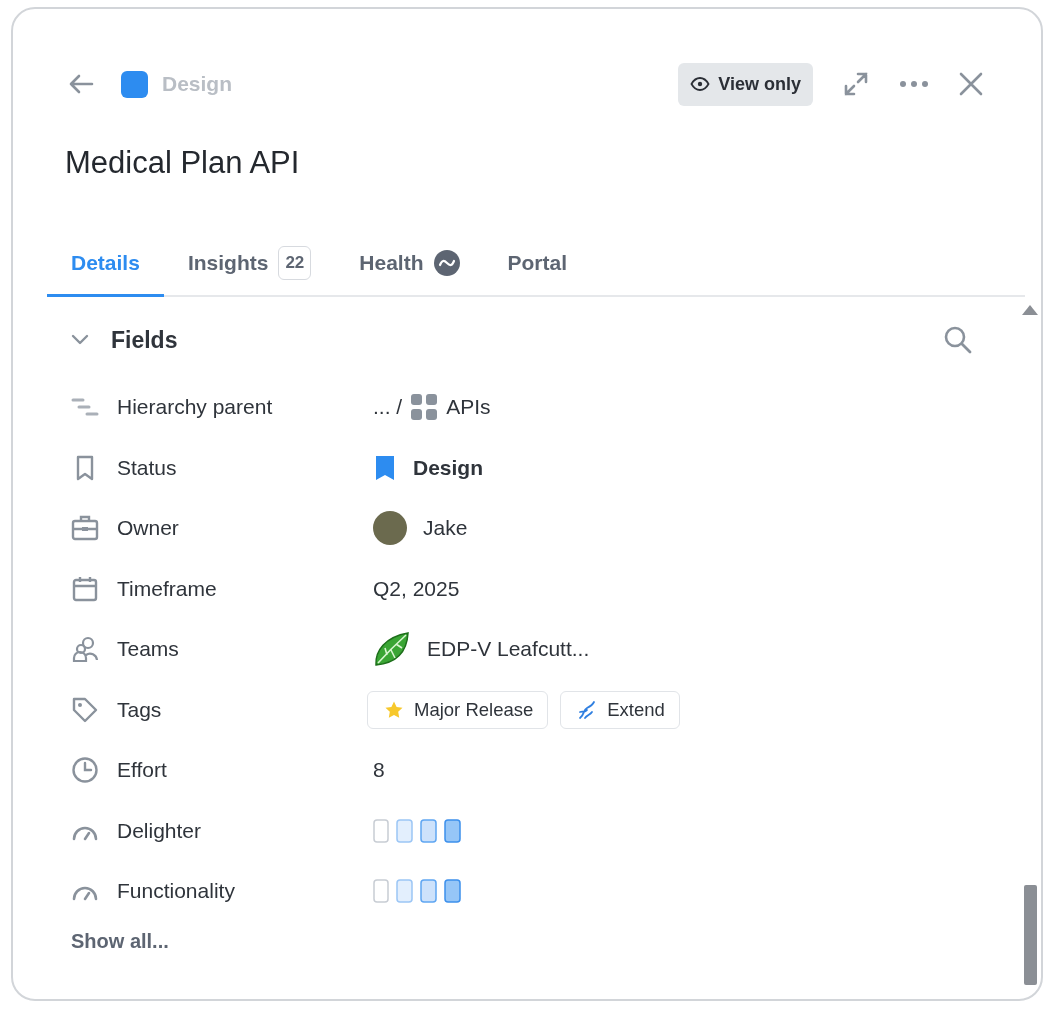 Image resolution: width=1054 pixels, height=1016 pixels. Describe the element at coordinates (700, 84) in the screenshot. I see `eye-icon` at that location.